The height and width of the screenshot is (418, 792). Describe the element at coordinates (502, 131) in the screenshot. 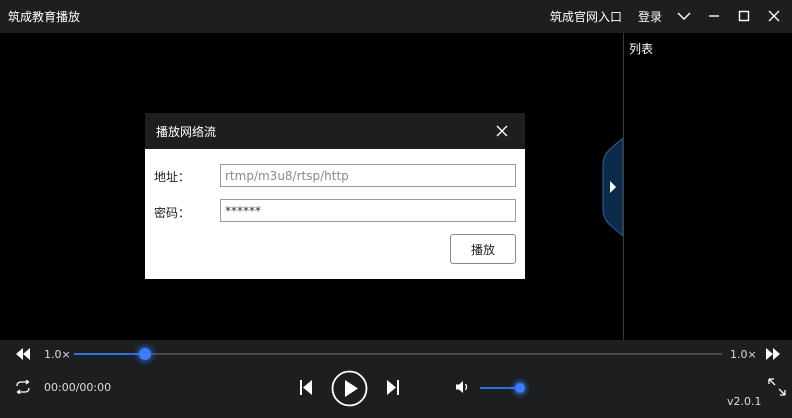

I see `dialog-close-icon` at that location.